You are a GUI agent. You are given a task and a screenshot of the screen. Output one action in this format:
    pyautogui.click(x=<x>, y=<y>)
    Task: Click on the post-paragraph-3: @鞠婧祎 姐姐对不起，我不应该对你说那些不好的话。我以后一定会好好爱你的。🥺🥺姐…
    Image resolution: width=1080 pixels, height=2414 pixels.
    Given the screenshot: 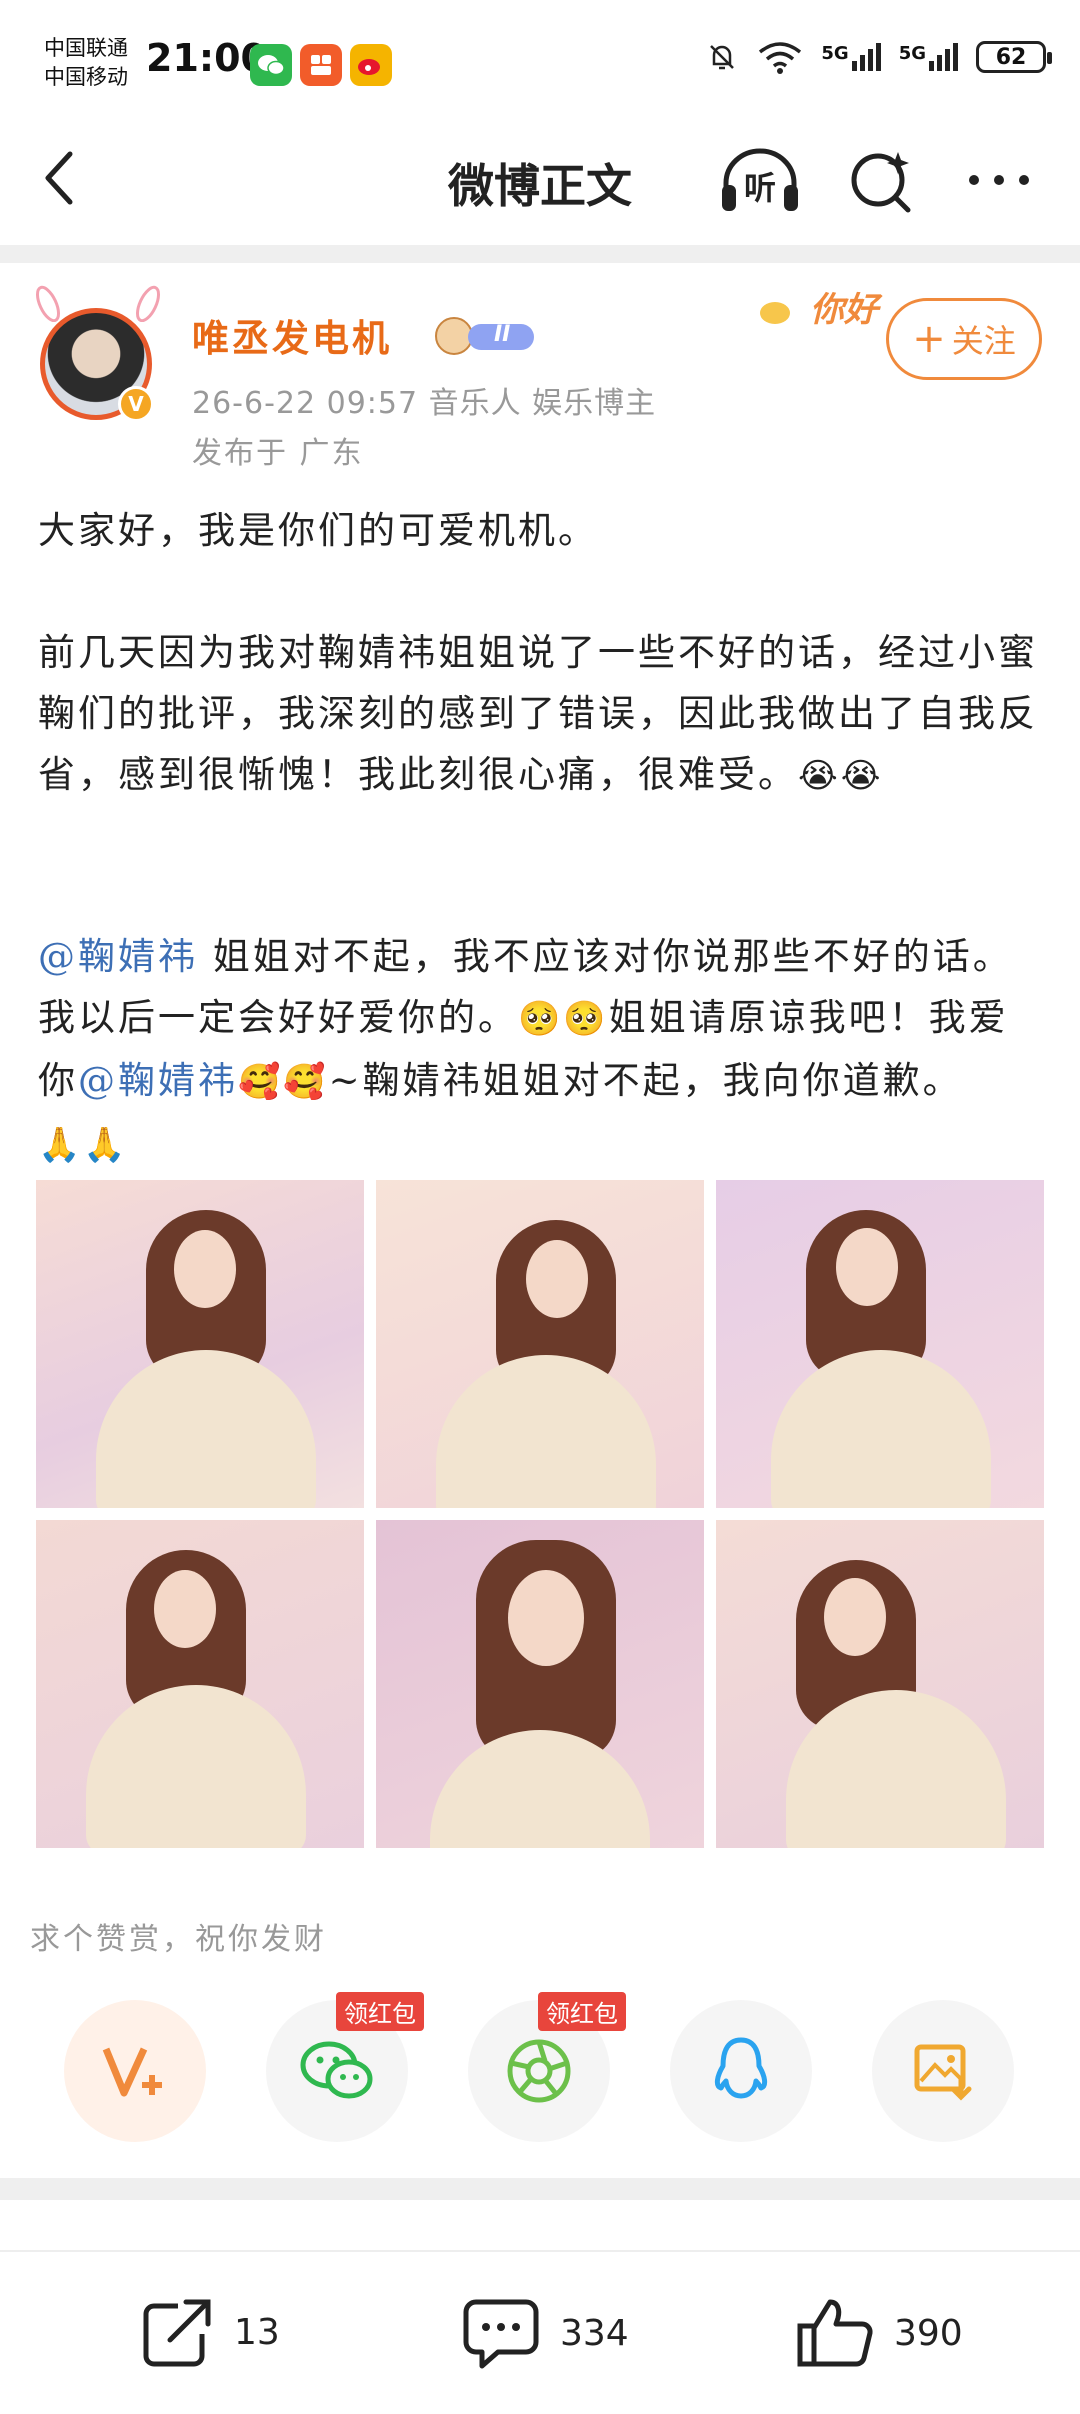 What is the action you would take?
    pyautogui.click(x=541, y=1051)
    